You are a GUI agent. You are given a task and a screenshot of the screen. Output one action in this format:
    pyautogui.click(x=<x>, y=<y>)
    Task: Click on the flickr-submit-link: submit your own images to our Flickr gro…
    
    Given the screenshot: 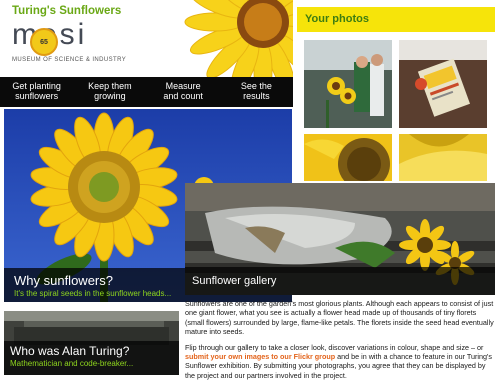 What is the action you would take?
    pyautogui.click(x=260, y=356)
    